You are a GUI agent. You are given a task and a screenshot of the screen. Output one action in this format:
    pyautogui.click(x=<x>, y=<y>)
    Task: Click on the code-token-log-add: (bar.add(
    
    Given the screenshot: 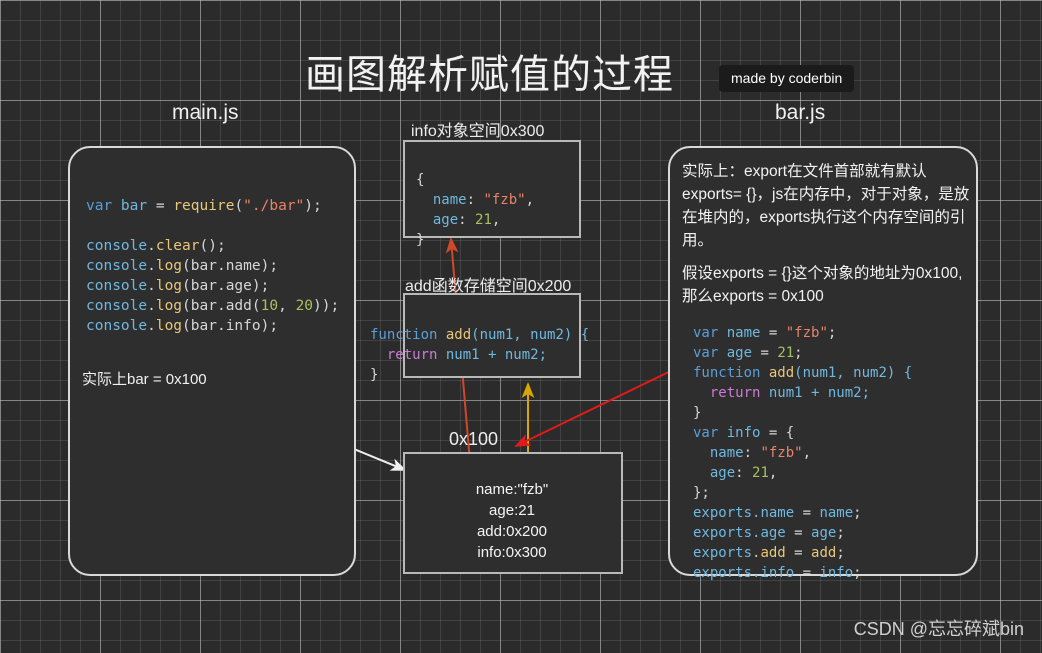 What is the action you would take?
    pyautogui.click(x=221, y=306)
    